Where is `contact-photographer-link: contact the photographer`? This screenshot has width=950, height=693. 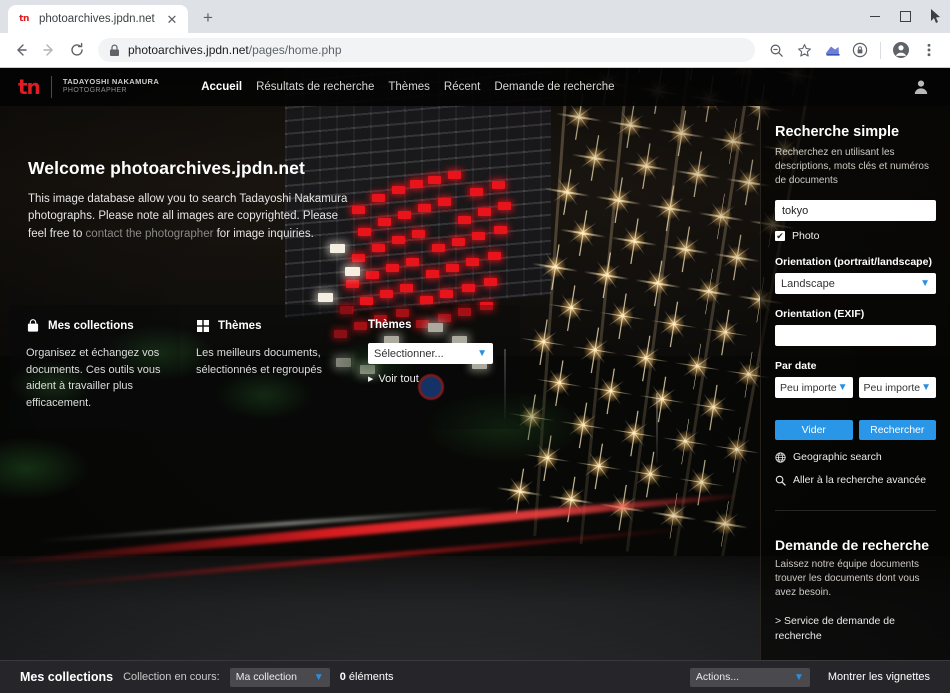 contact-photographer-link: contact the photographer is located at coordinates (150, 234).